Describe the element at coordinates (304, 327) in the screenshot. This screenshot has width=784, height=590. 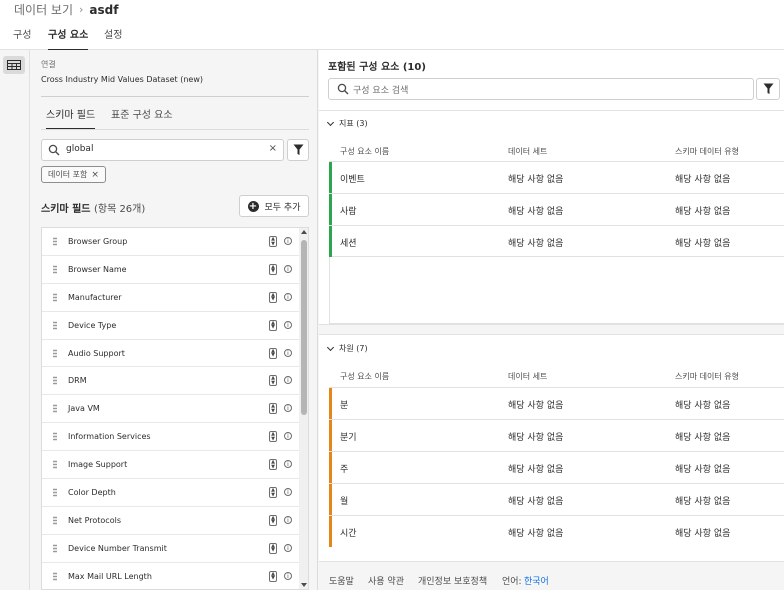
I see `scroll-thumb` at that location.